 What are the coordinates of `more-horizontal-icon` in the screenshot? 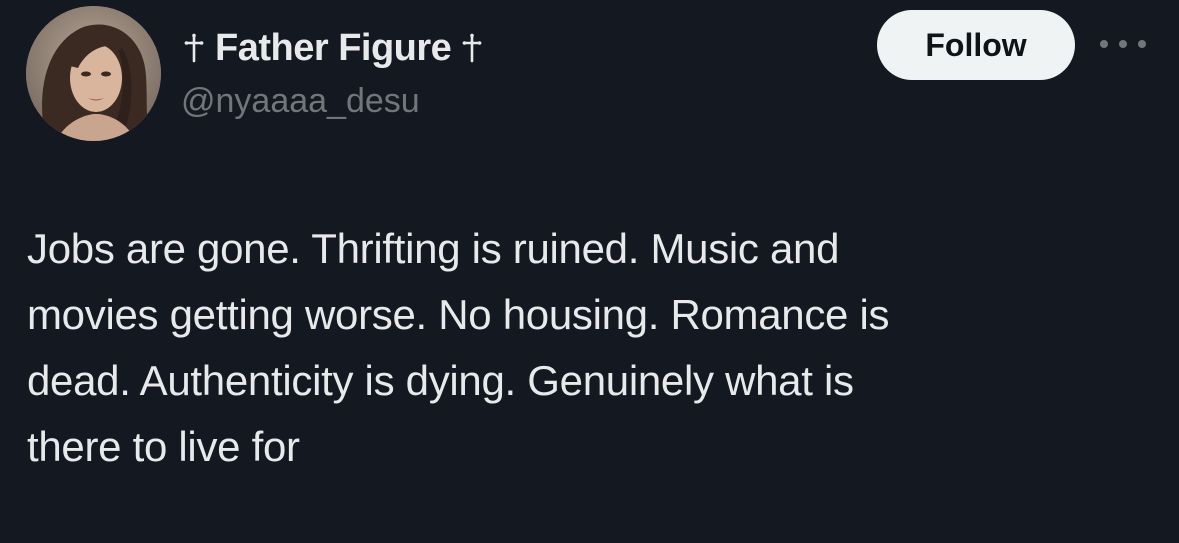 It's located at (1123, 44).